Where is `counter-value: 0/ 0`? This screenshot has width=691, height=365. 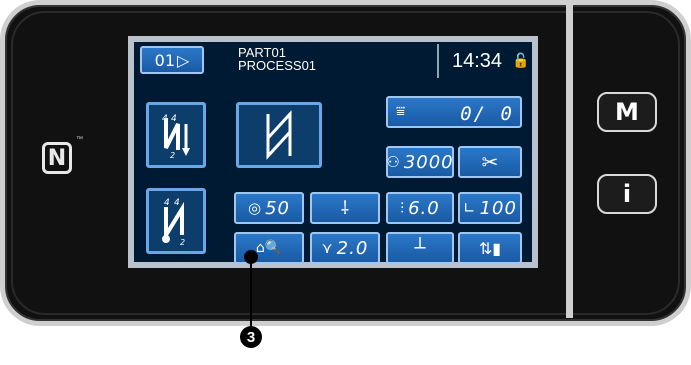
counter-value: 0/ 0 is located at coordinates (487, 114).